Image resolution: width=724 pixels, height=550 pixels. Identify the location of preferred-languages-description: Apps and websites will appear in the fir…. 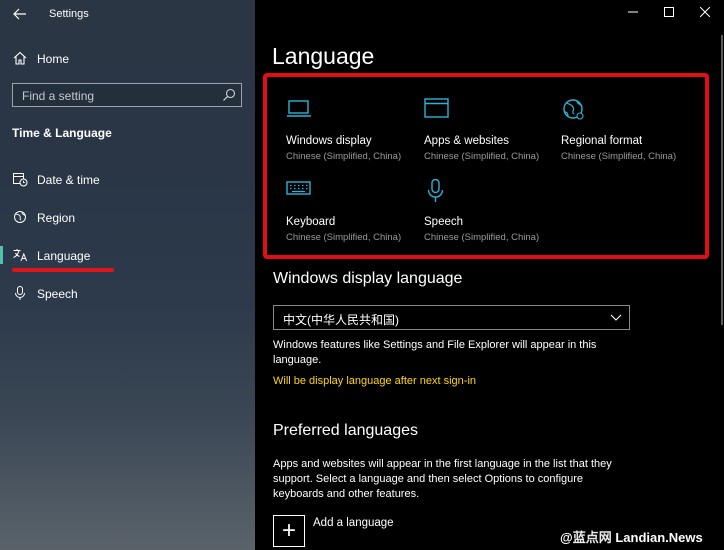
(442, 479).